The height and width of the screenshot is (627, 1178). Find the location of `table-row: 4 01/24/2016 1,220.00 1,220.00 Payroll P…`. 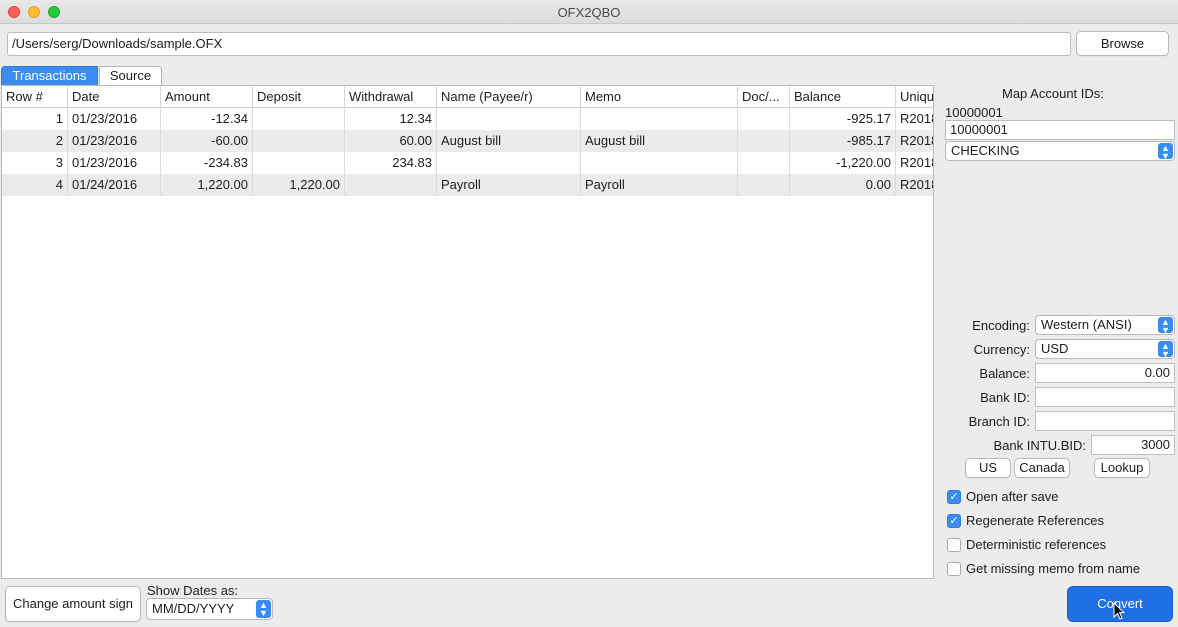

table-row: 4 01/24/2016 1,220.00 1,220.00 Payroll P… is located at coordinates (467, 185).